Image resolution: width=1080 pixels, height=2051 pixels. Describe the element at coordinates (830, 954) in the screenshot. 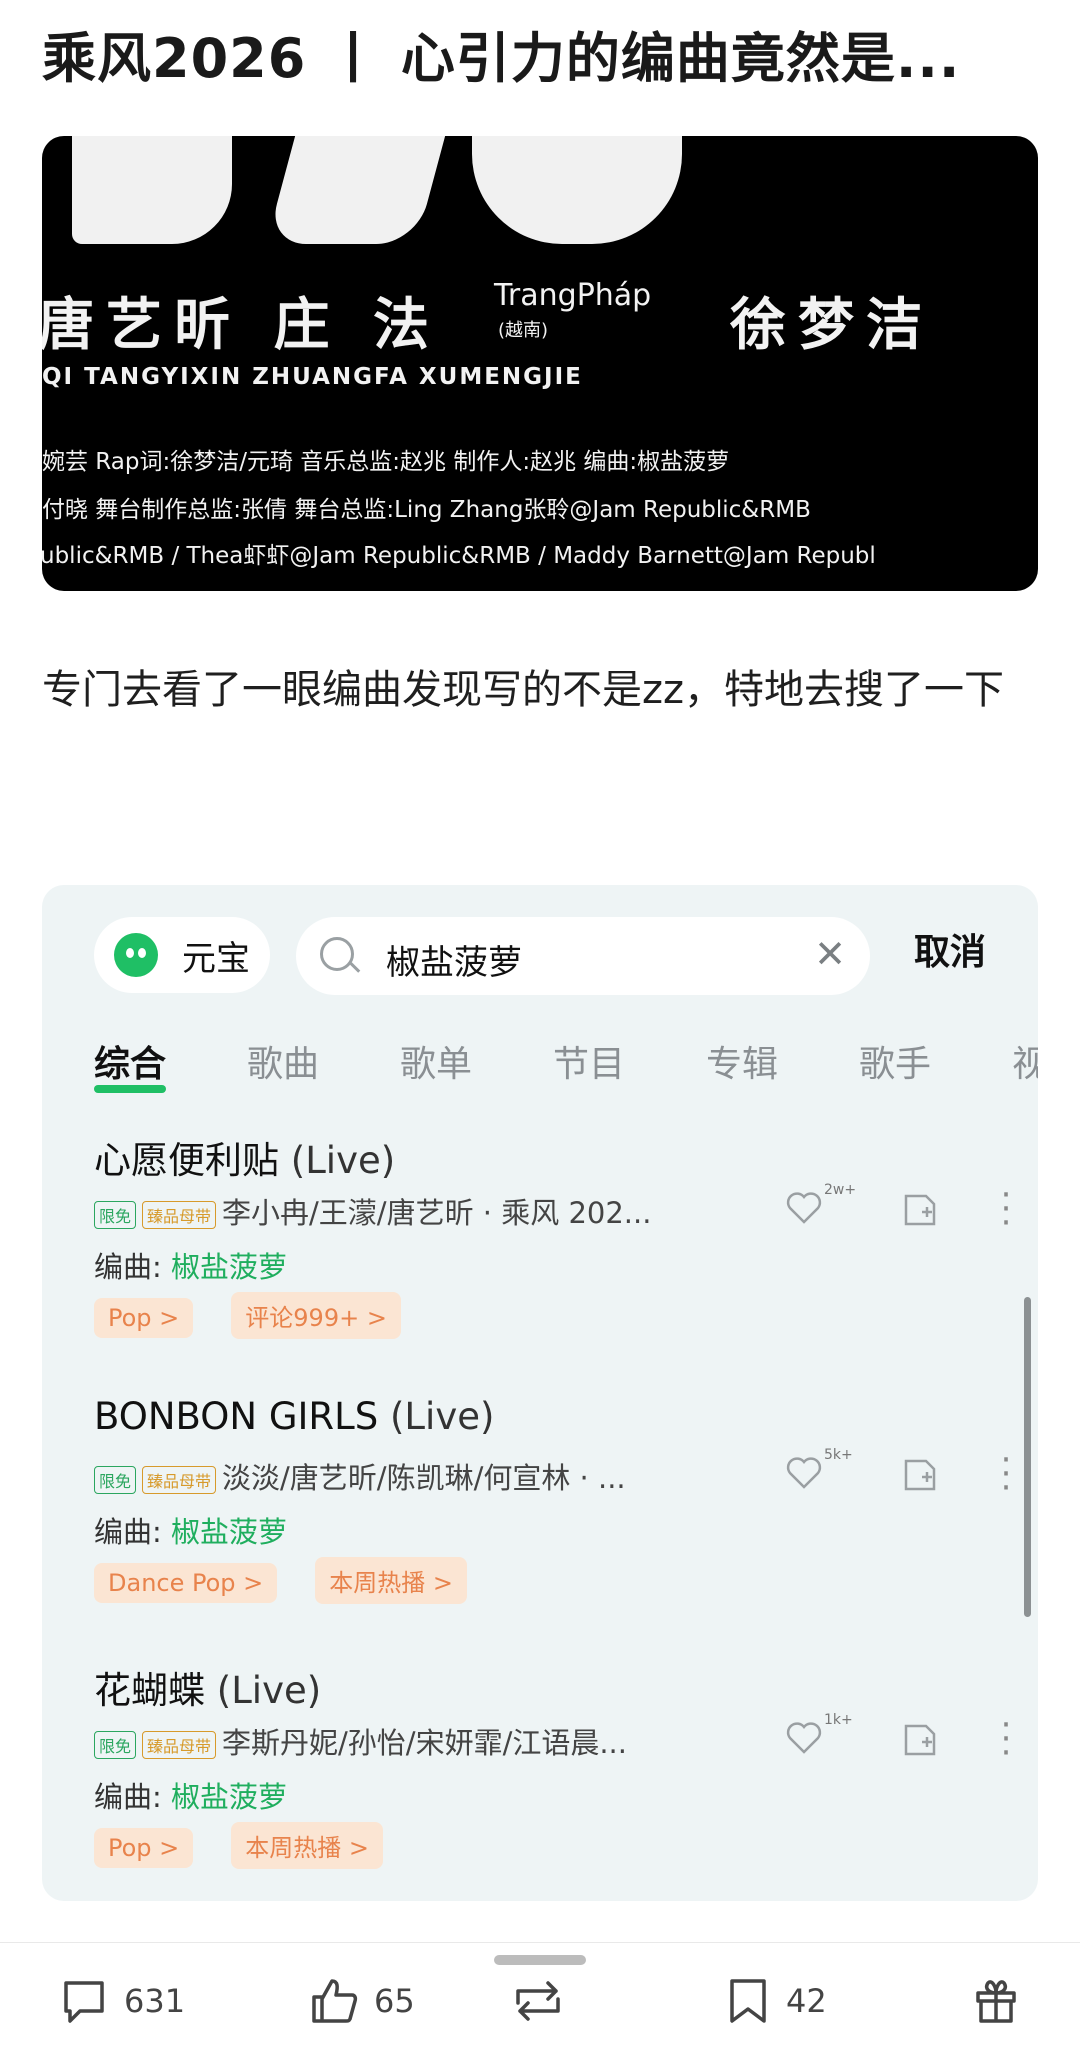

I see `clear-icon: ✕` at that location.